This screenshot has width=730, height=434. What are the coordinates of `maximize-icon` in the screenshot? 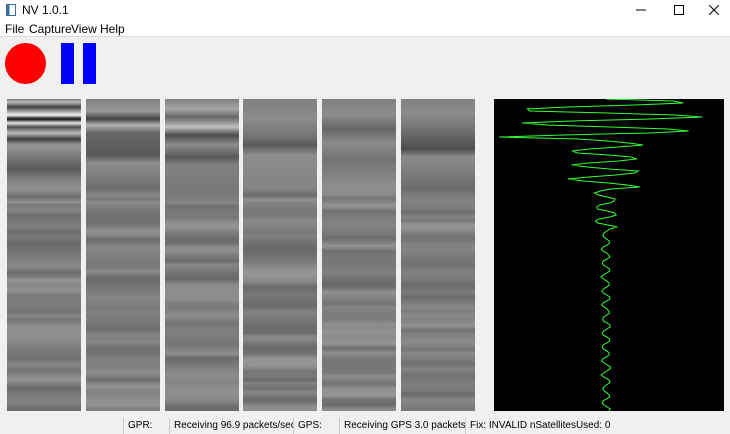 It's located at (679, 10).